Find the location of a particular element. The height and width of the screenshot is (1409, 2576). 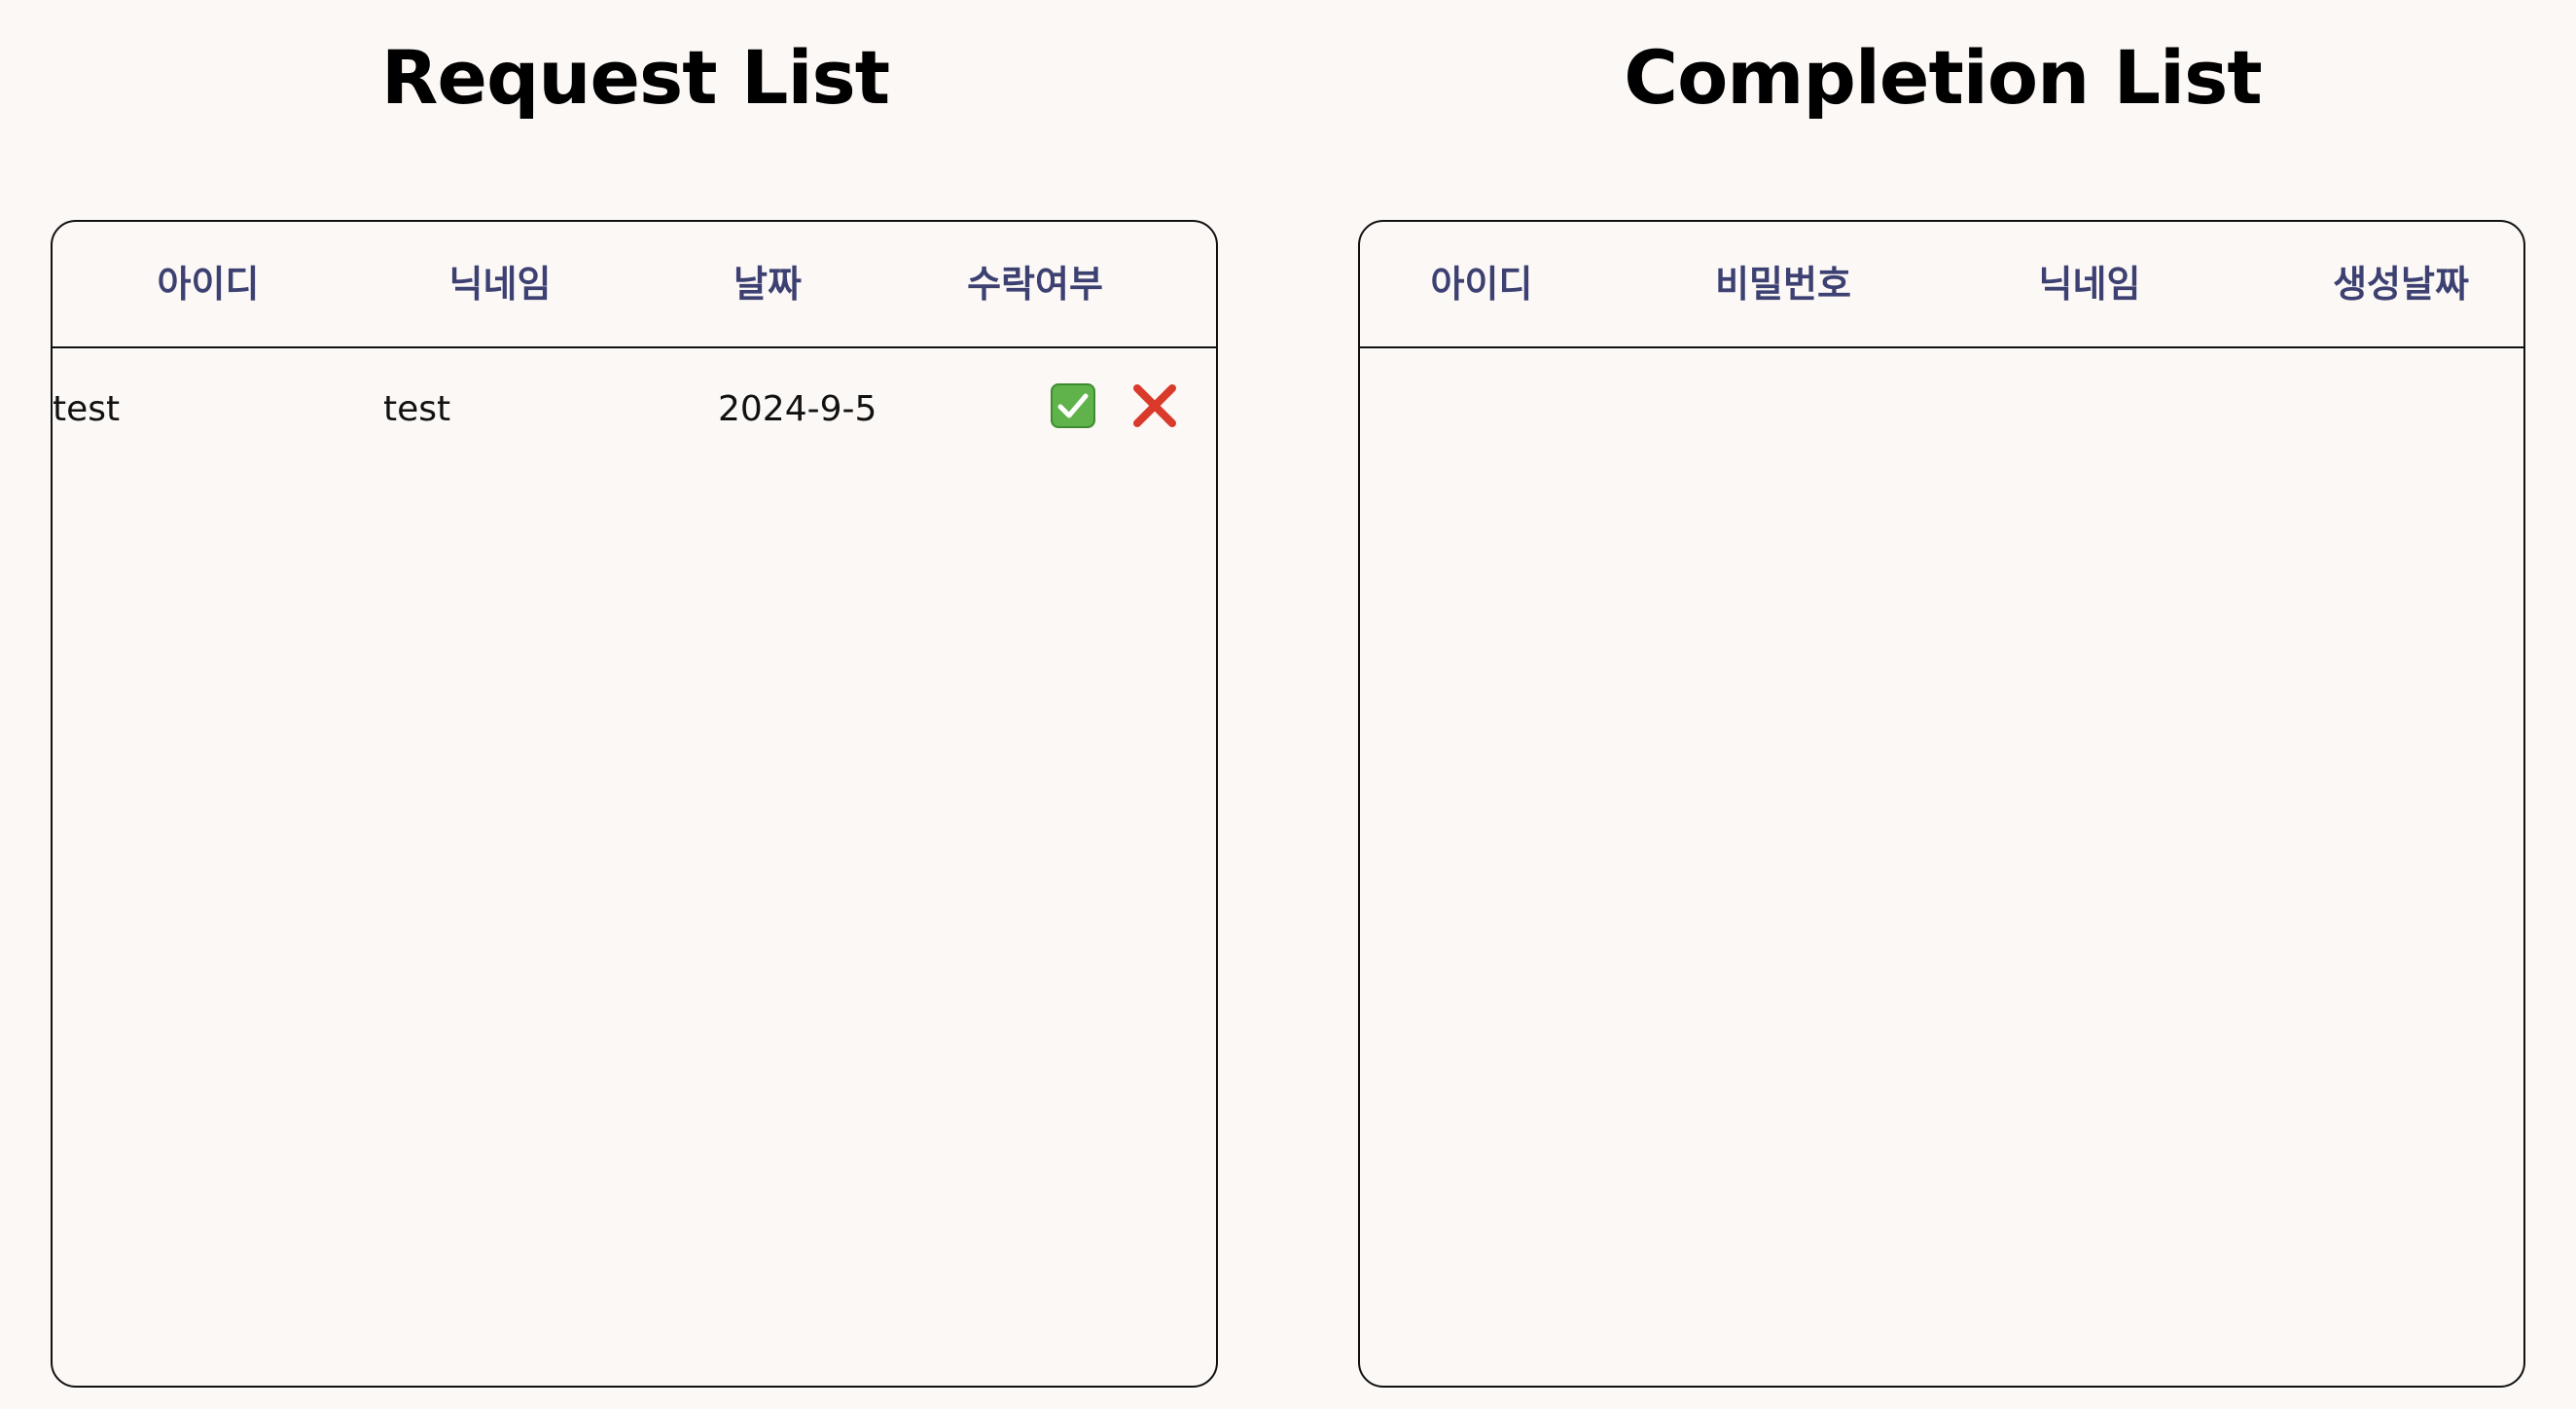

check-mark-button-icon is located at coordinates (1073, 405).